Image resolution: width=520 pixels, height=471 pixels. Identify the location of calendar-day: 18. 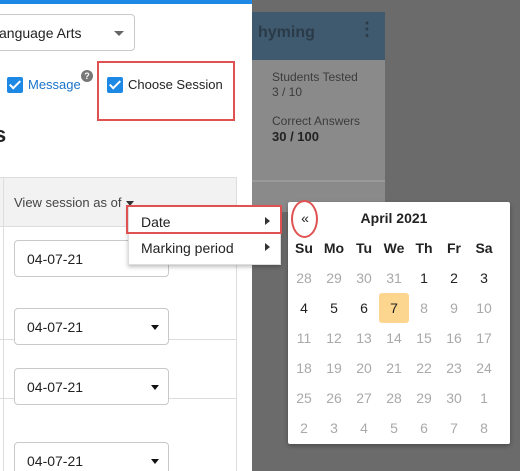
(304, 368).